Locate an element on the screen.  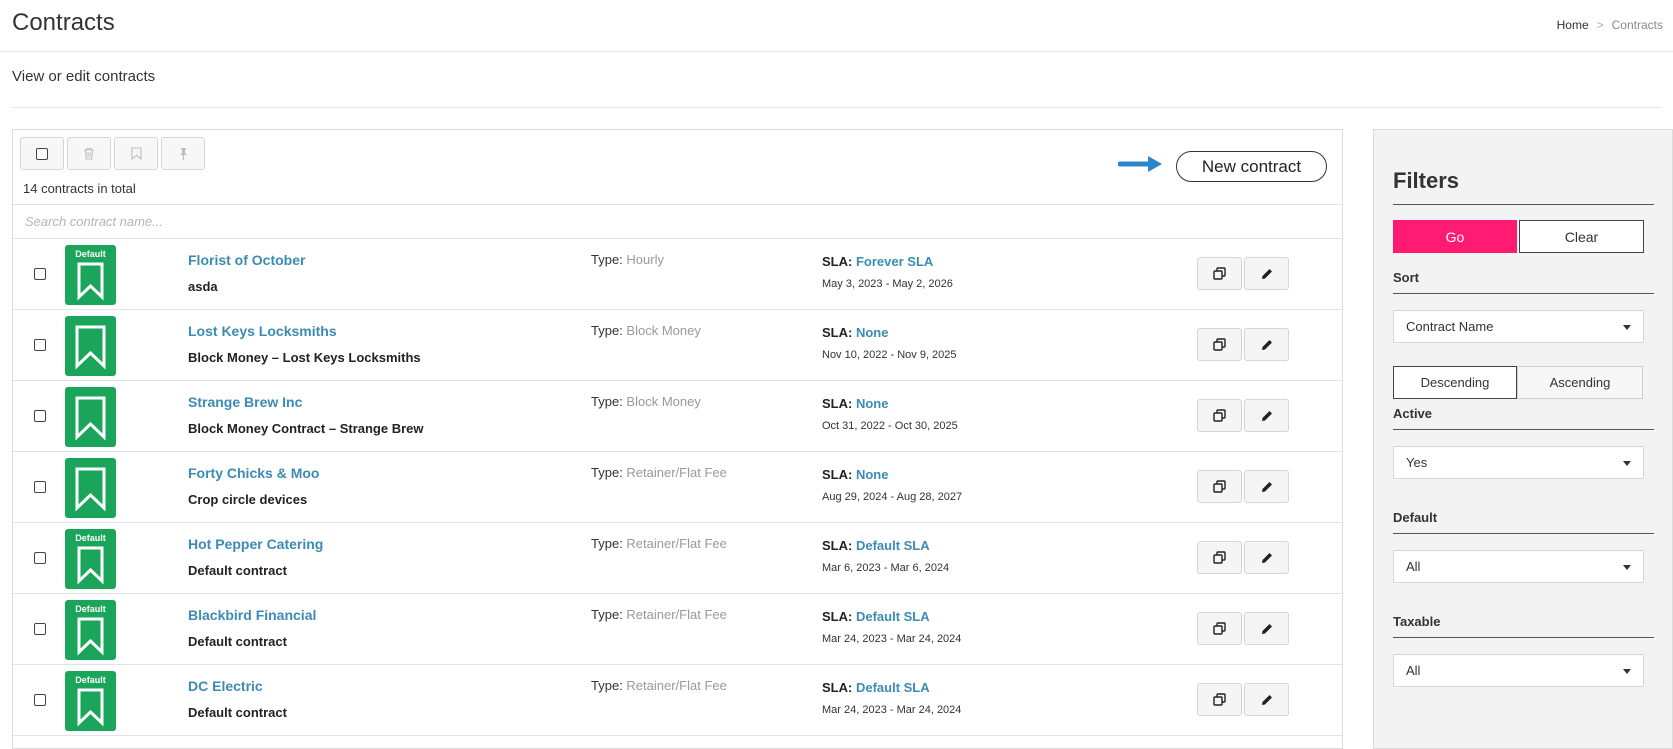
sort-descending-button: Descending is located at coordinates (1455, 382).